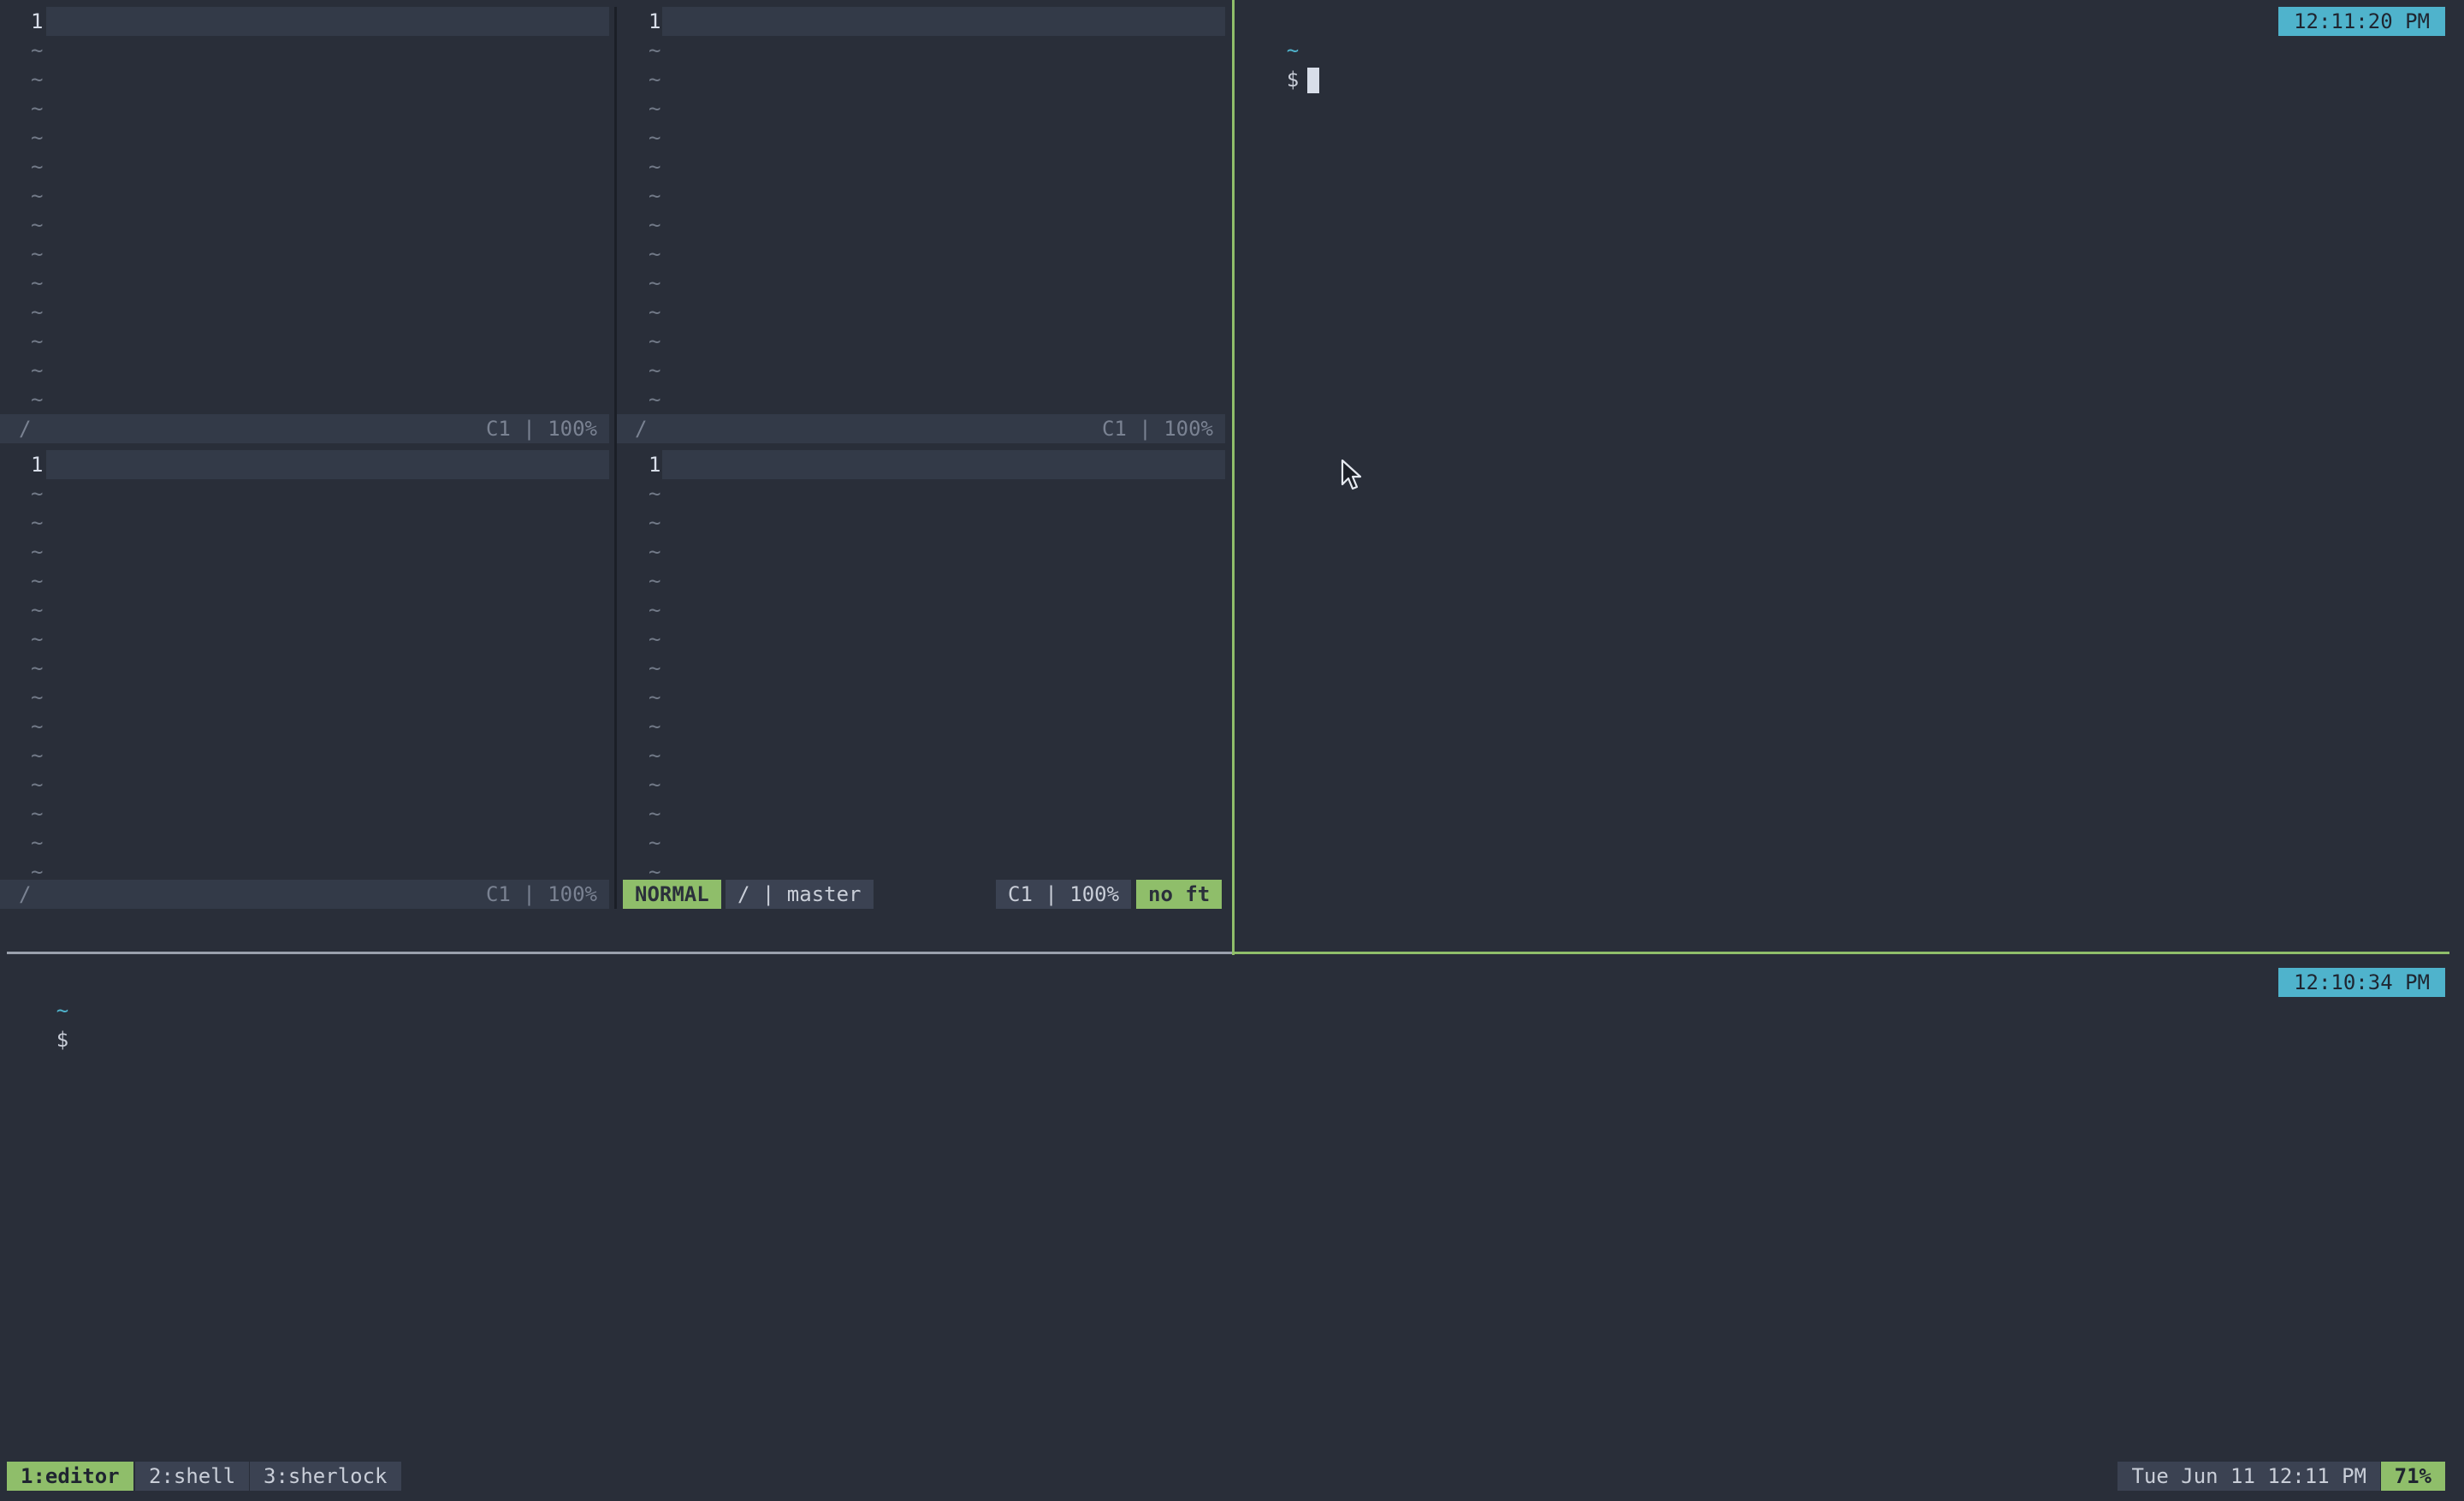 The height and width of the screenshot is (1501, 2464). I want to click on mouse-pointer-icon, so click(1352, 477).